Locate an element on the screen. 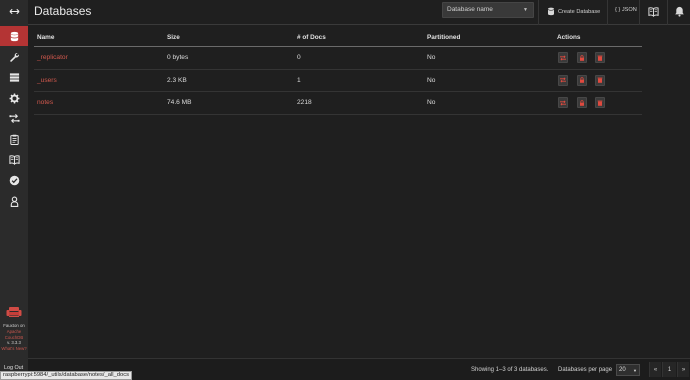  sidebar-item-setup is located at coordinates (14, 57).